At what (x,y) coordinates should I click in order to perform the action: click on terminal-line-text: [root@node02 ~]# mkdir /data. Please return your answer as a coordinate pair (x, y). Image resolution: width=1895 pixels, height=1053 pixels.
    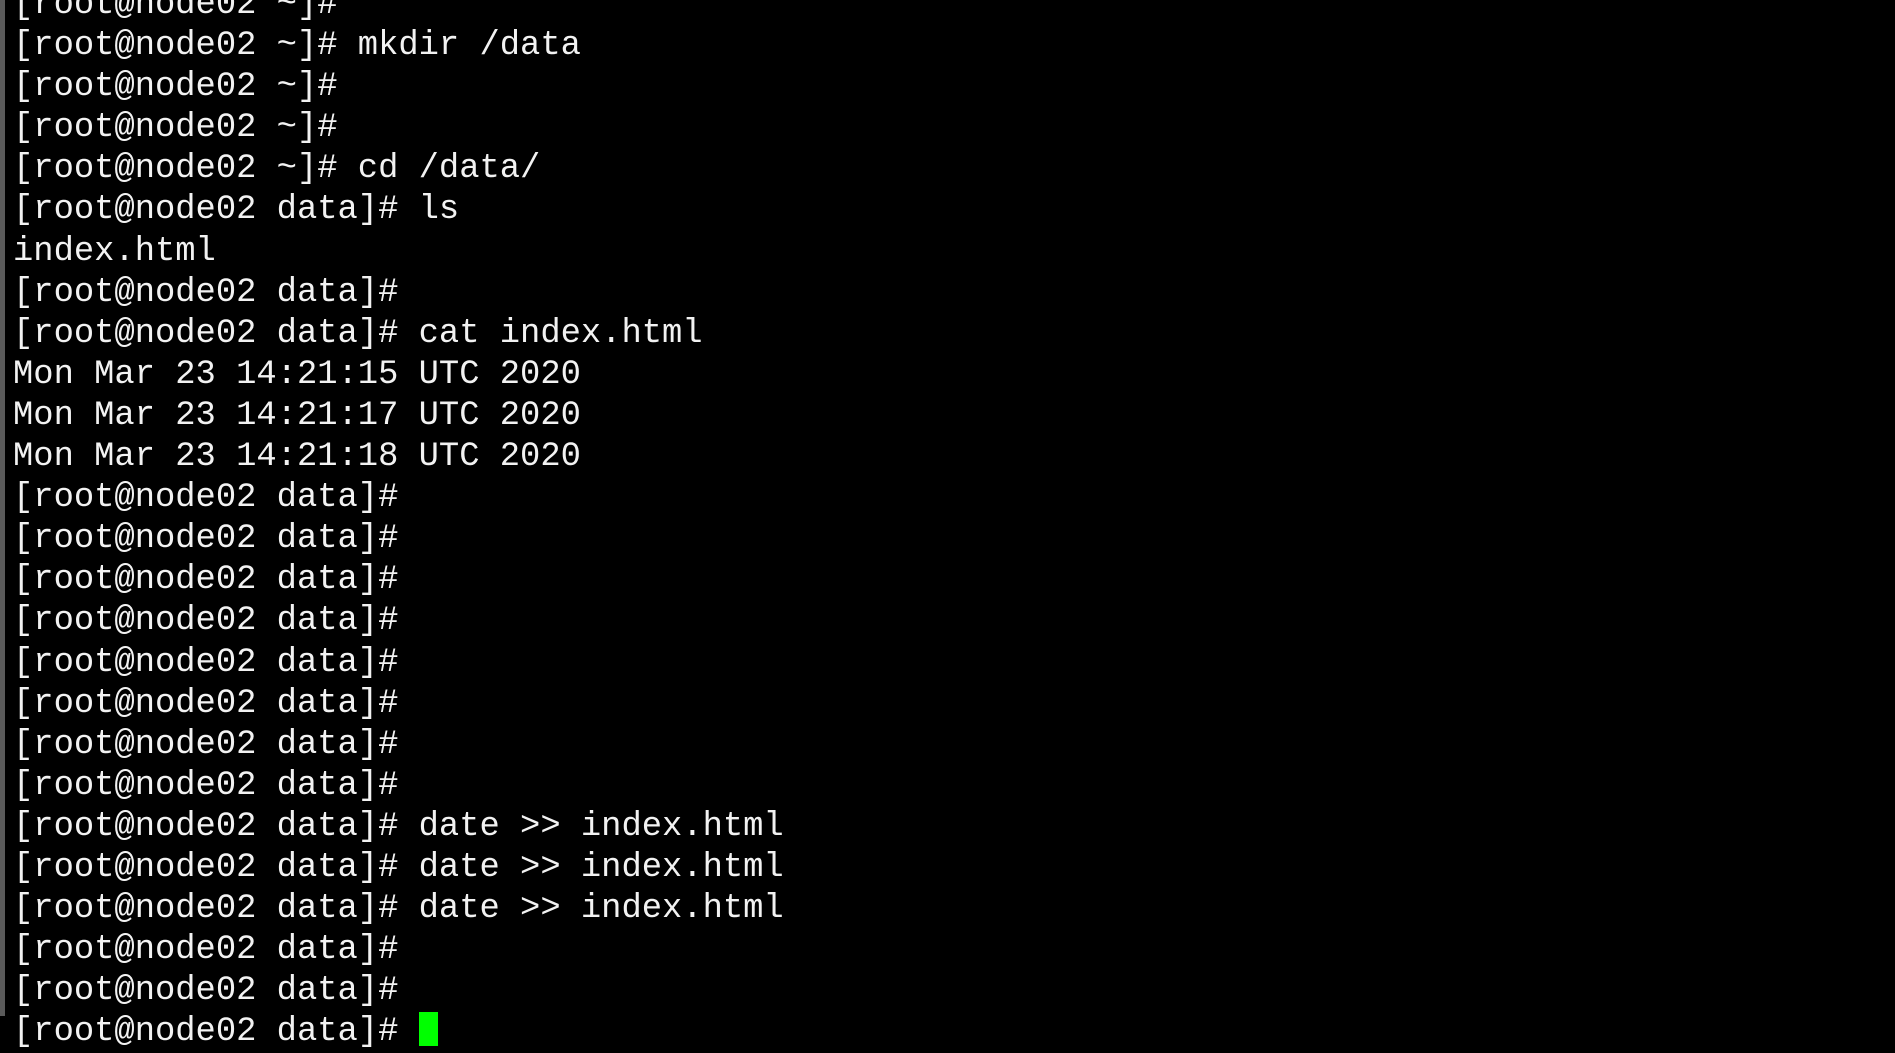
    Looking at the image, I should click on (297, 46).